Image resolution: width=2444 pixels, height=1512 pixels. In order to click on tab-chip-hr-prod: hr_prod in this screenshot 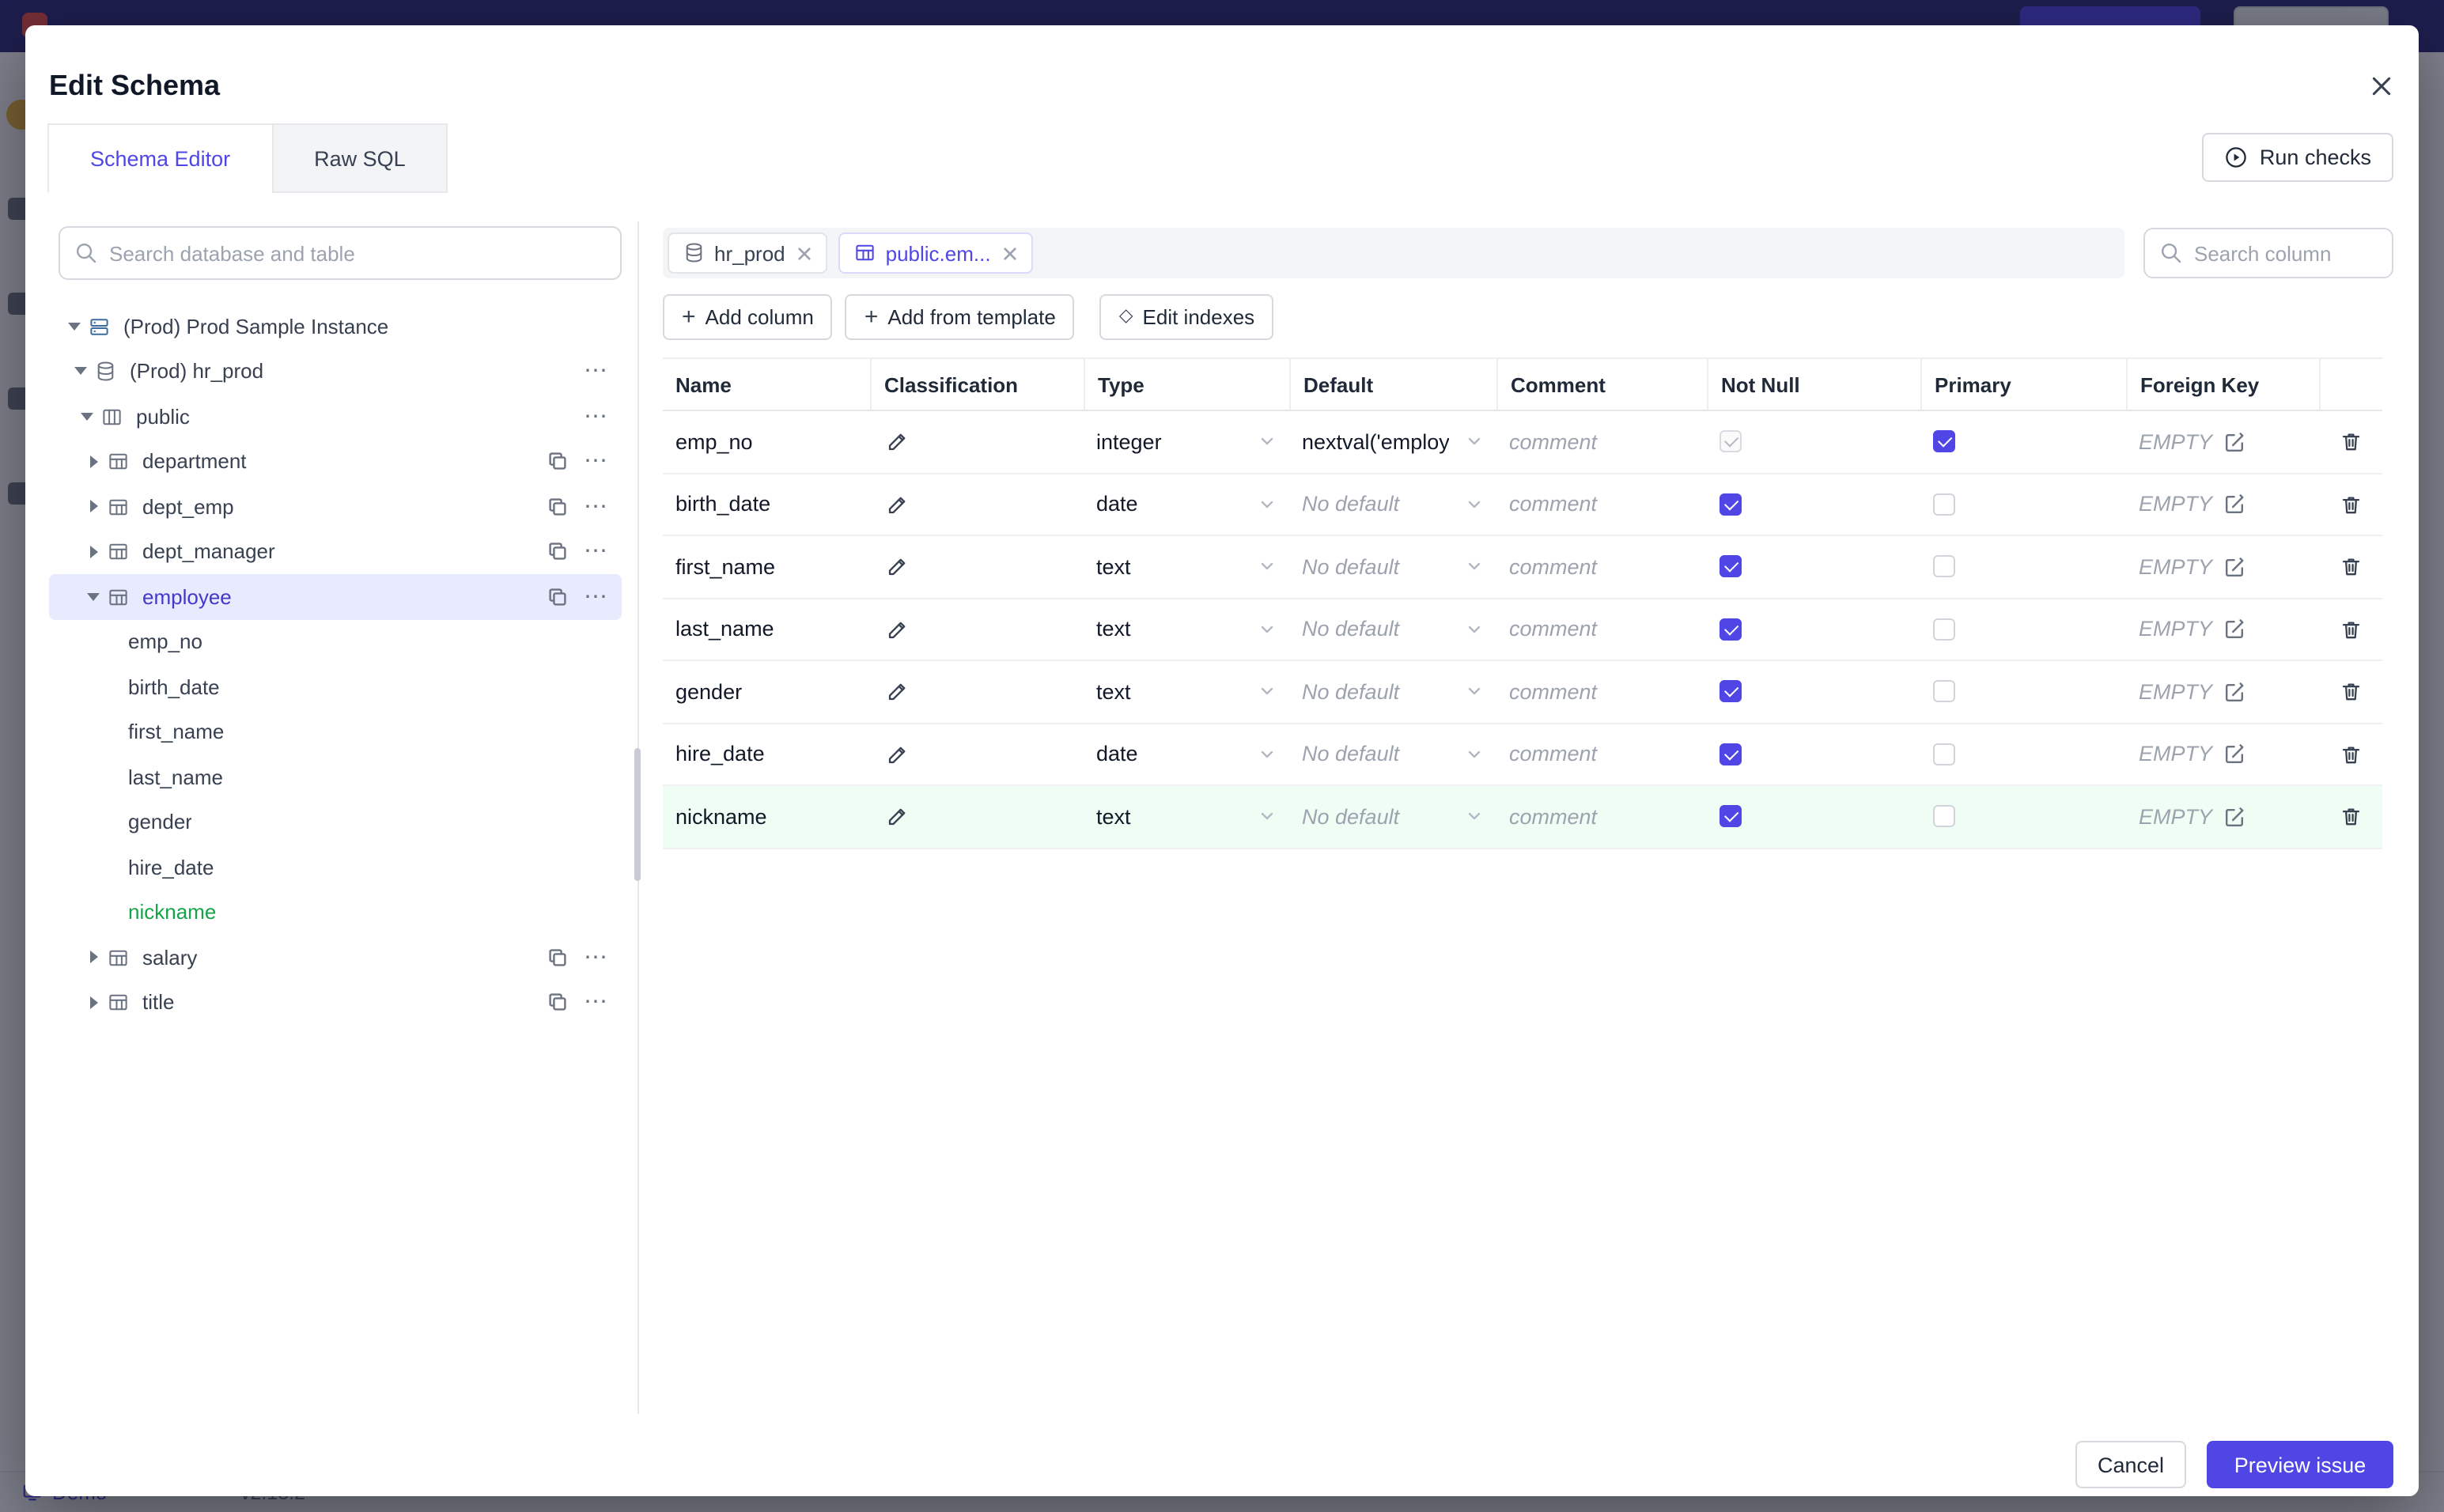, I will do `click(748, 253)`.